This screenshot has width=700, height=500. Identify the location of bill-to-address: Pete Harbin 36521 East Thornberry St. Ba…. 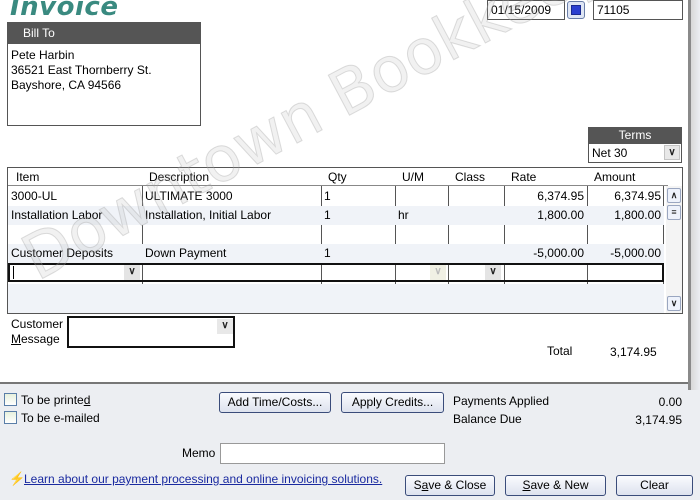
(104, 70).